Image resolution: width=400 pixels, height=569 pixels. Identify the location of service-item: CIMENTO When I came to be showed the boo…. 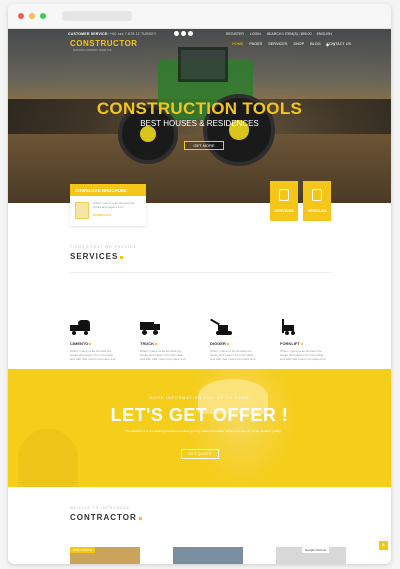
(94, 340).